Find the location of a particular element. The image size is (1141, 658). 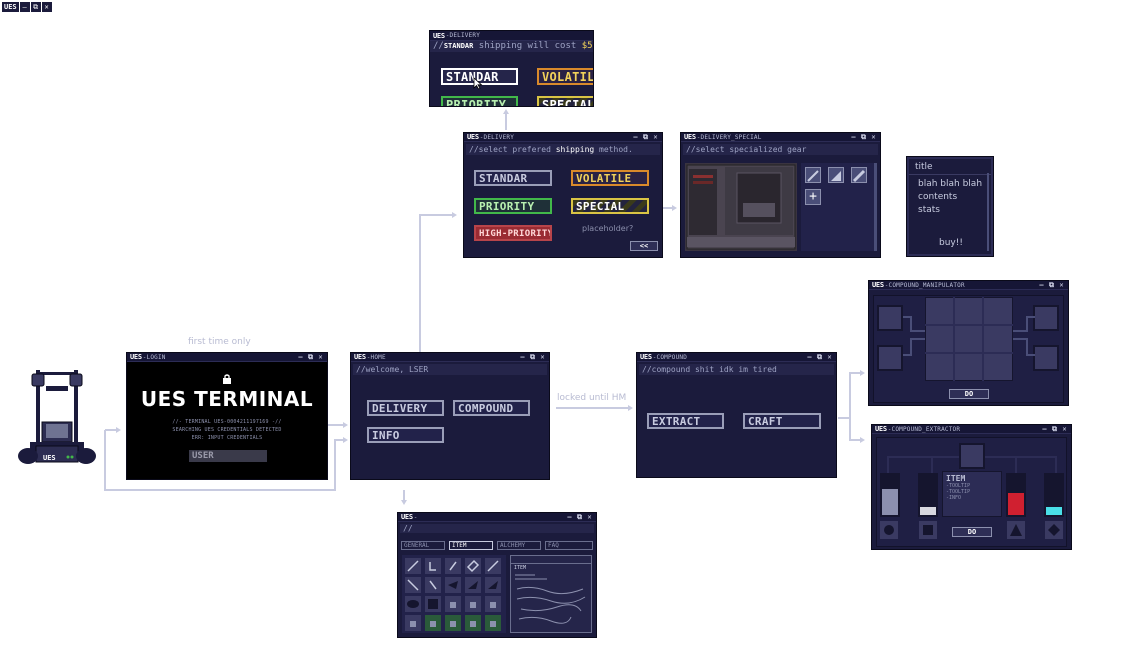

svg-text: UES is located at coordinates (49, 458).